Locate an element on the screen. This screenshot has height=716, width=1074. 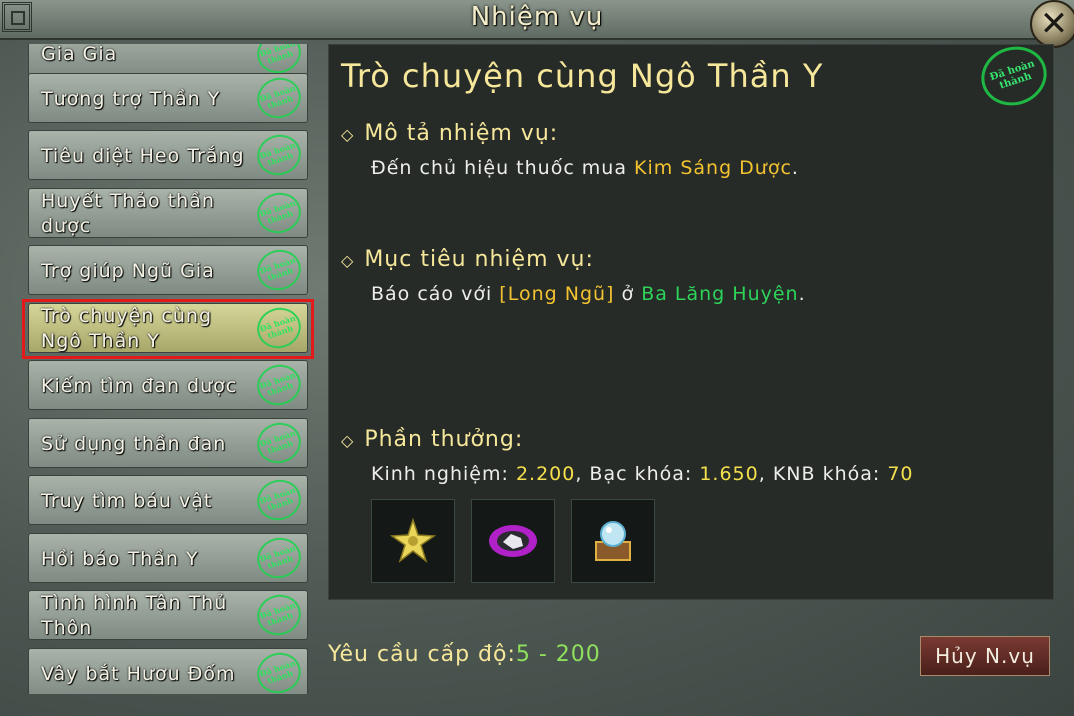
goal-text: Báo cáo với [Long Ngũ] ở Ba Lăng Huyện. is located at coordinates (588, 294).